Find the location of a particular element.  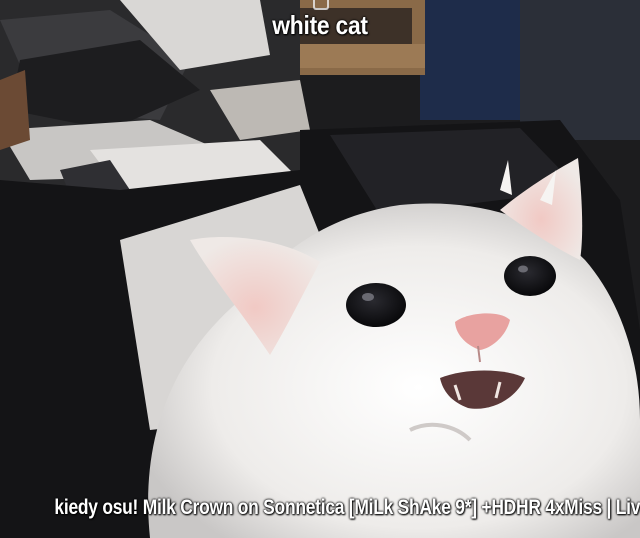

cat-left-eye is located at coordinates (376, 305).